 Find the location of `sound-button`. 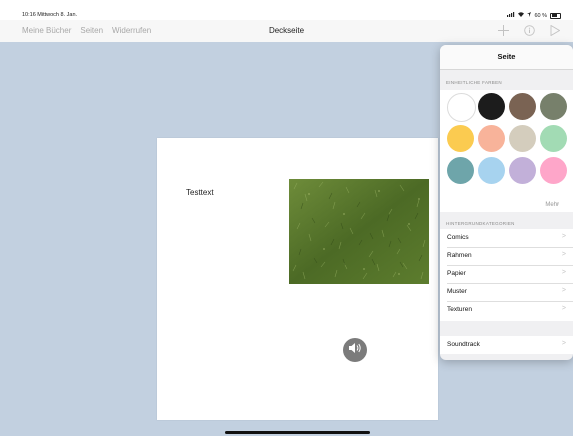

sound-button is located at coordinates (355, 350).